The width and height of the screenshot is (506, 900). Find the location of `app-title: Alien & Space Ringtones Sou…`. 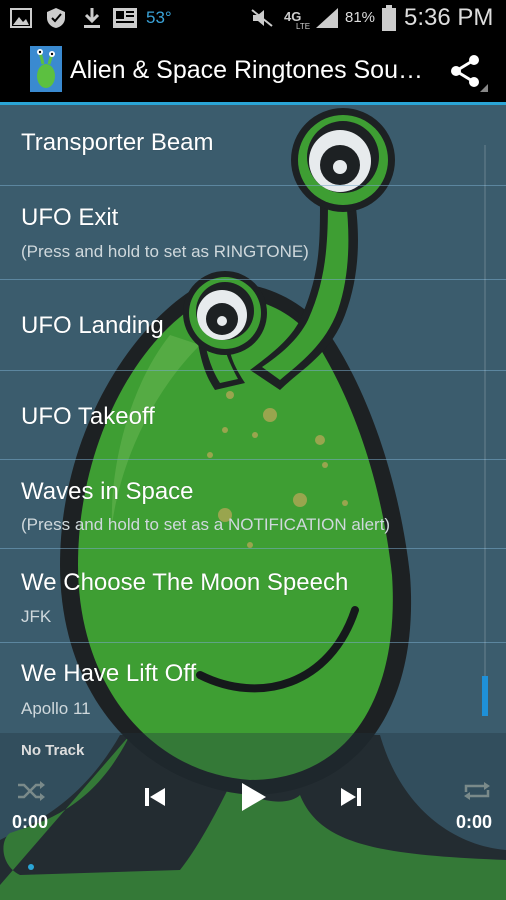

app-title: Alien & Space Ringtones Sou… is located at coordinates (246, 70).